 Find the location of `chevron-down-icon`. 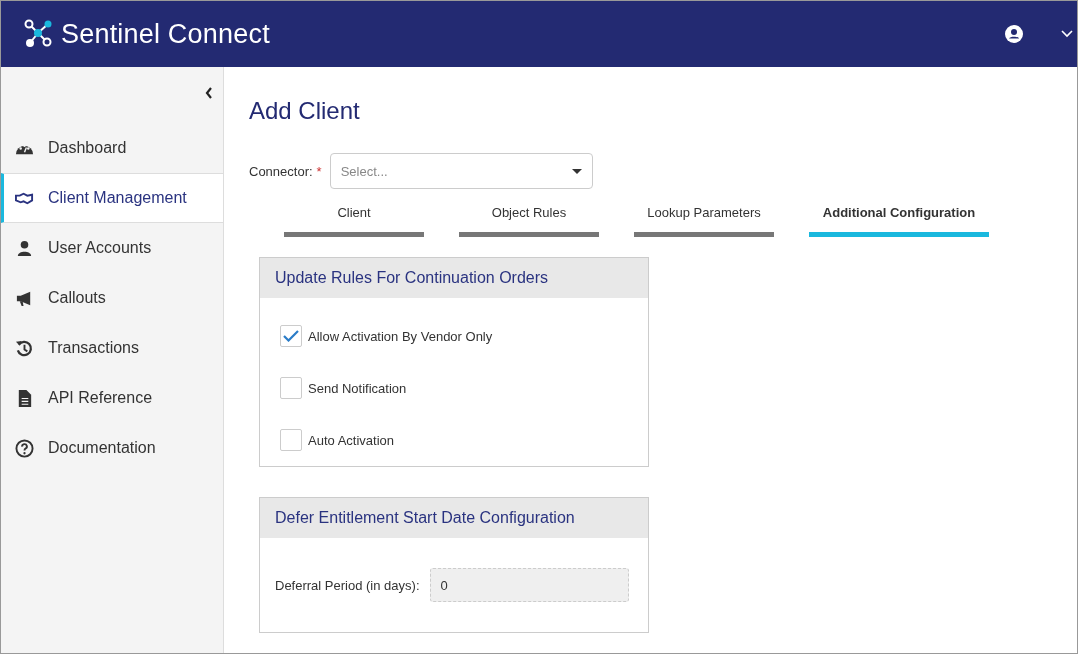

chevron-down-icon is located at coordinates (1067, 34).